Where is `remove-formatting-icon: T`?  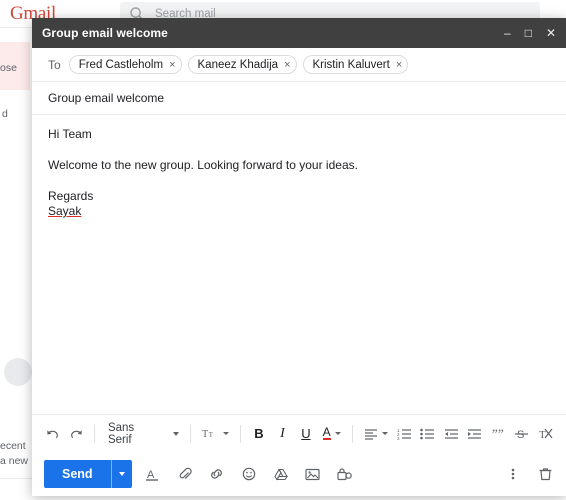 remove-formatting-icon: T is located at coordinates (545, 434).